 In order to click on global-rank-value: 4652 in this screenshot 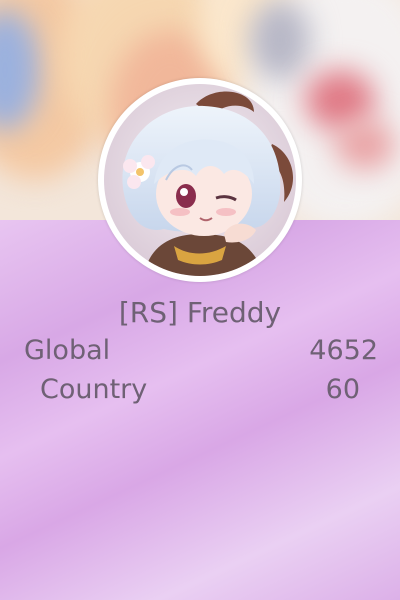, I will do `click(343, 350)`.